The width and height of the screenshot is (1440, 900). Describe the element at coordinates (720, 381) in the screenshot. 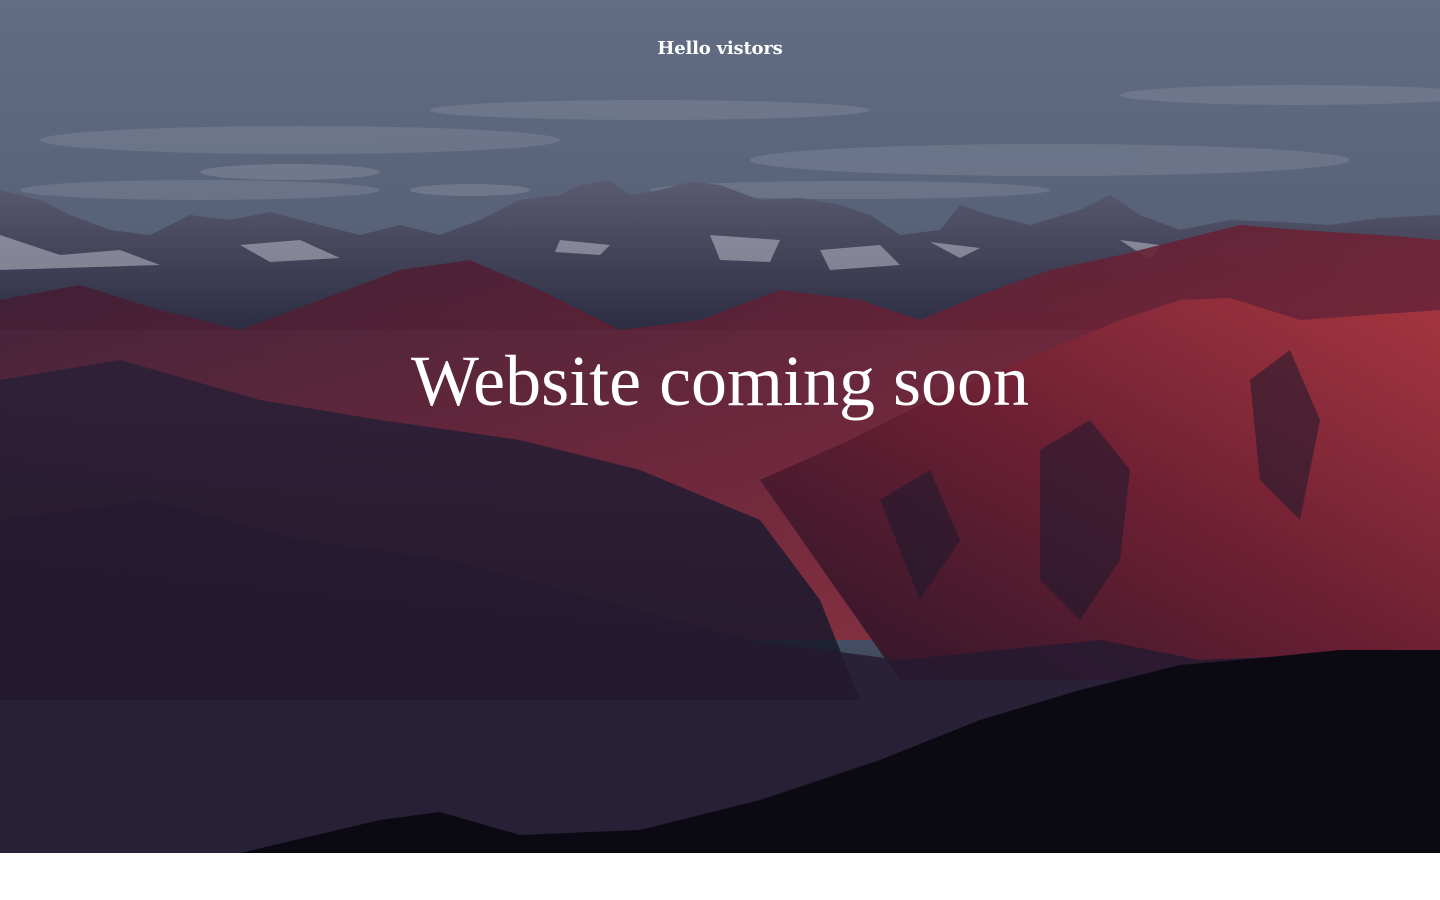

I see `page-headline: Website coming soon` at that location.